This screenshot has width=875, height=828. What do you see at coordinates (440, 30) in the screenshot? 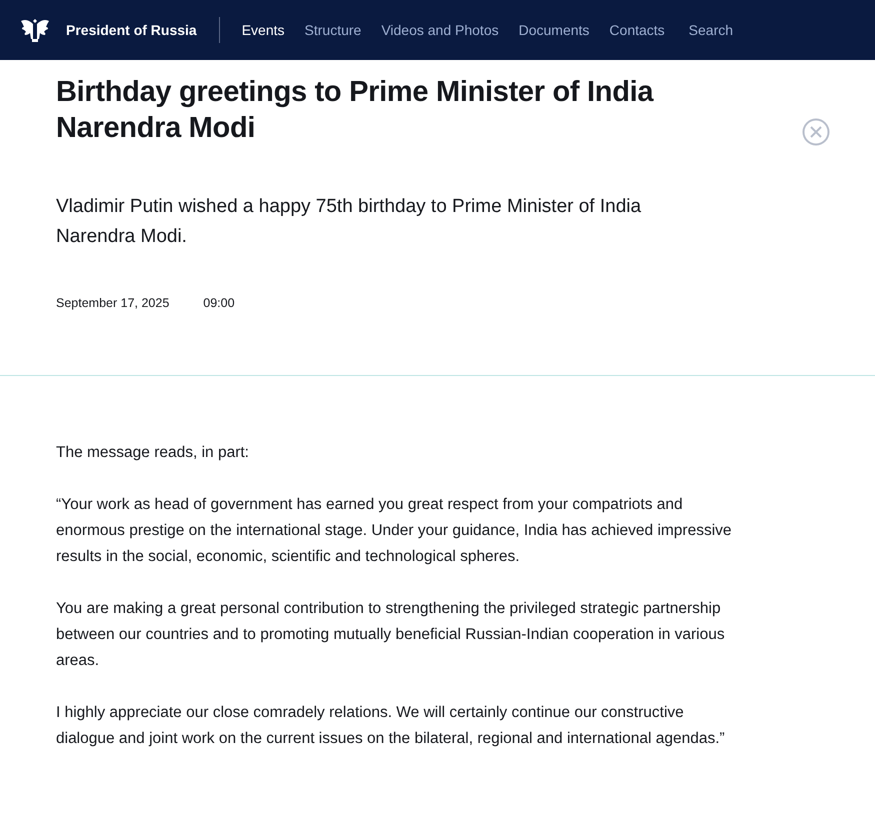
I see `nav-link: Videos and Photos` at bounding box center [440, 30].